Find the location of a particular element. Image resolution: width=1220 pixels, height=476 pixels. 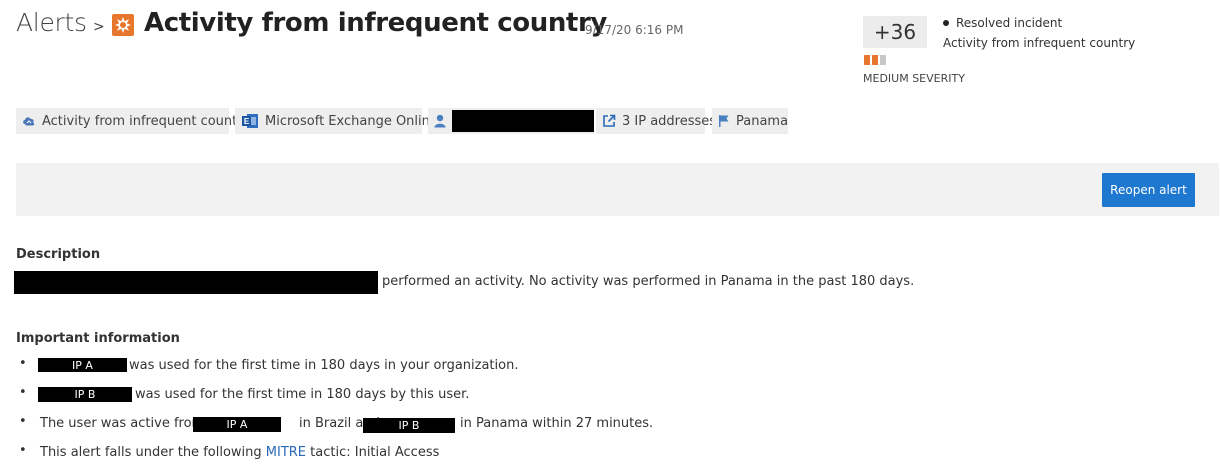

alert-burst-icon is located at coordinates (123, 25).